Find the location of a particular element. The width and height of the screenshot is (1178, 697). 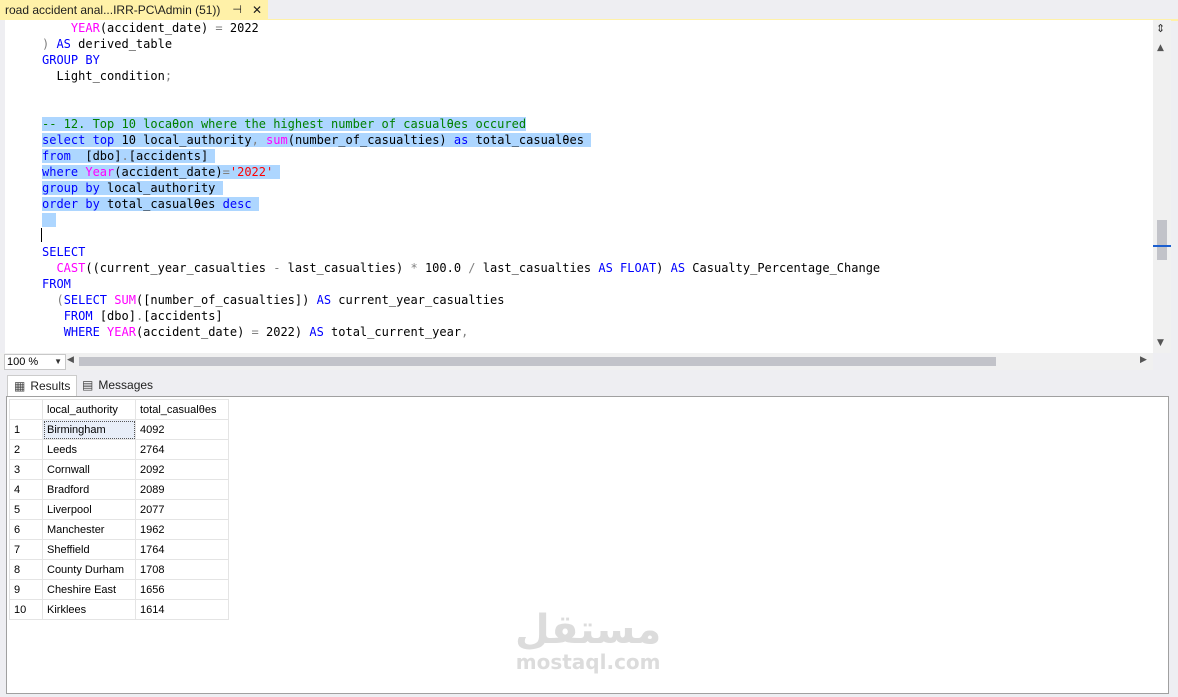

scroll-down-icon: ▼ is located at coordinates (1160, 343).